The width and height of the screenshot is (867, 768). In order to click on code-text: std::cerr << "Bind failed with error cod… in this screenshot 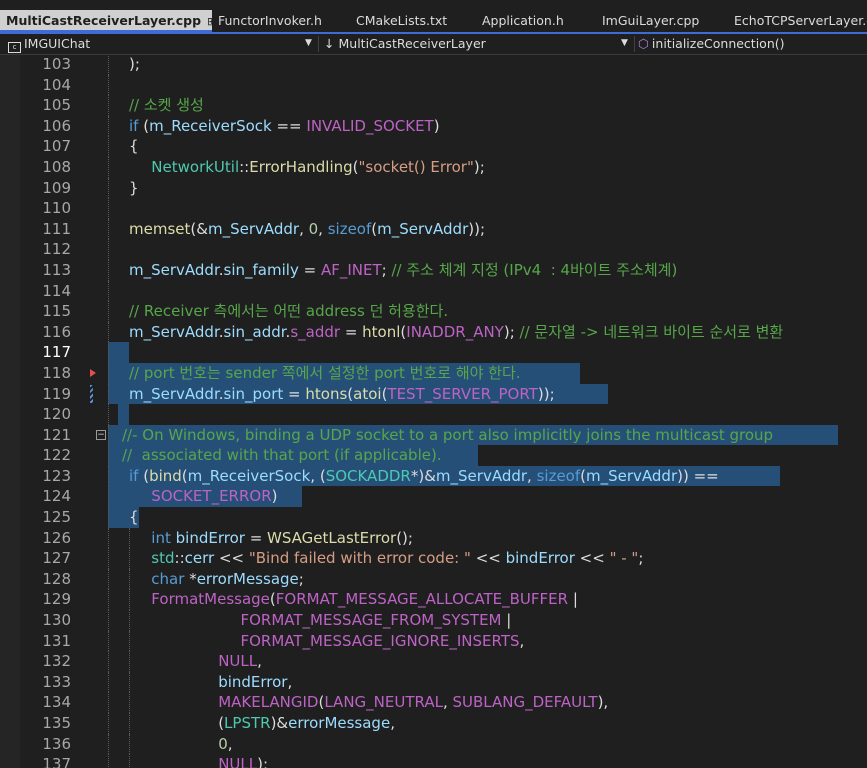, I will do `click(397, 558)`.